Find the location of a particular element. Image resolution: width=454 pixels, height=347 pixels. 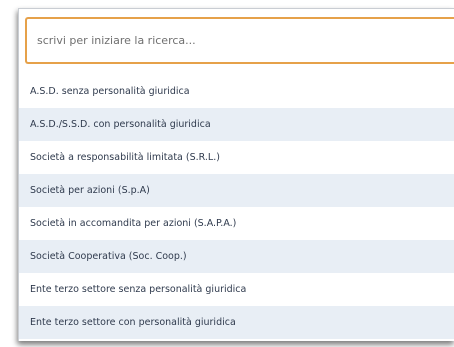

search-field-wrapper is located at coordinates (239, 40).